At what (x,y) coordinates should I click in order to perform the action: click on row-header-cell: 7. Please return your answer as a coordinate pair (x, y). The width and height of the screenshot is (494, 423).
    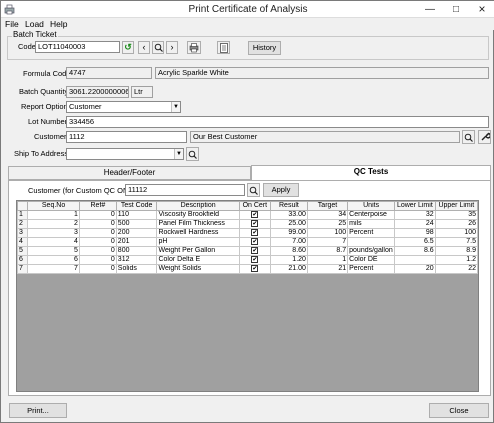
    Looking at the image, I should click on (23, 269).